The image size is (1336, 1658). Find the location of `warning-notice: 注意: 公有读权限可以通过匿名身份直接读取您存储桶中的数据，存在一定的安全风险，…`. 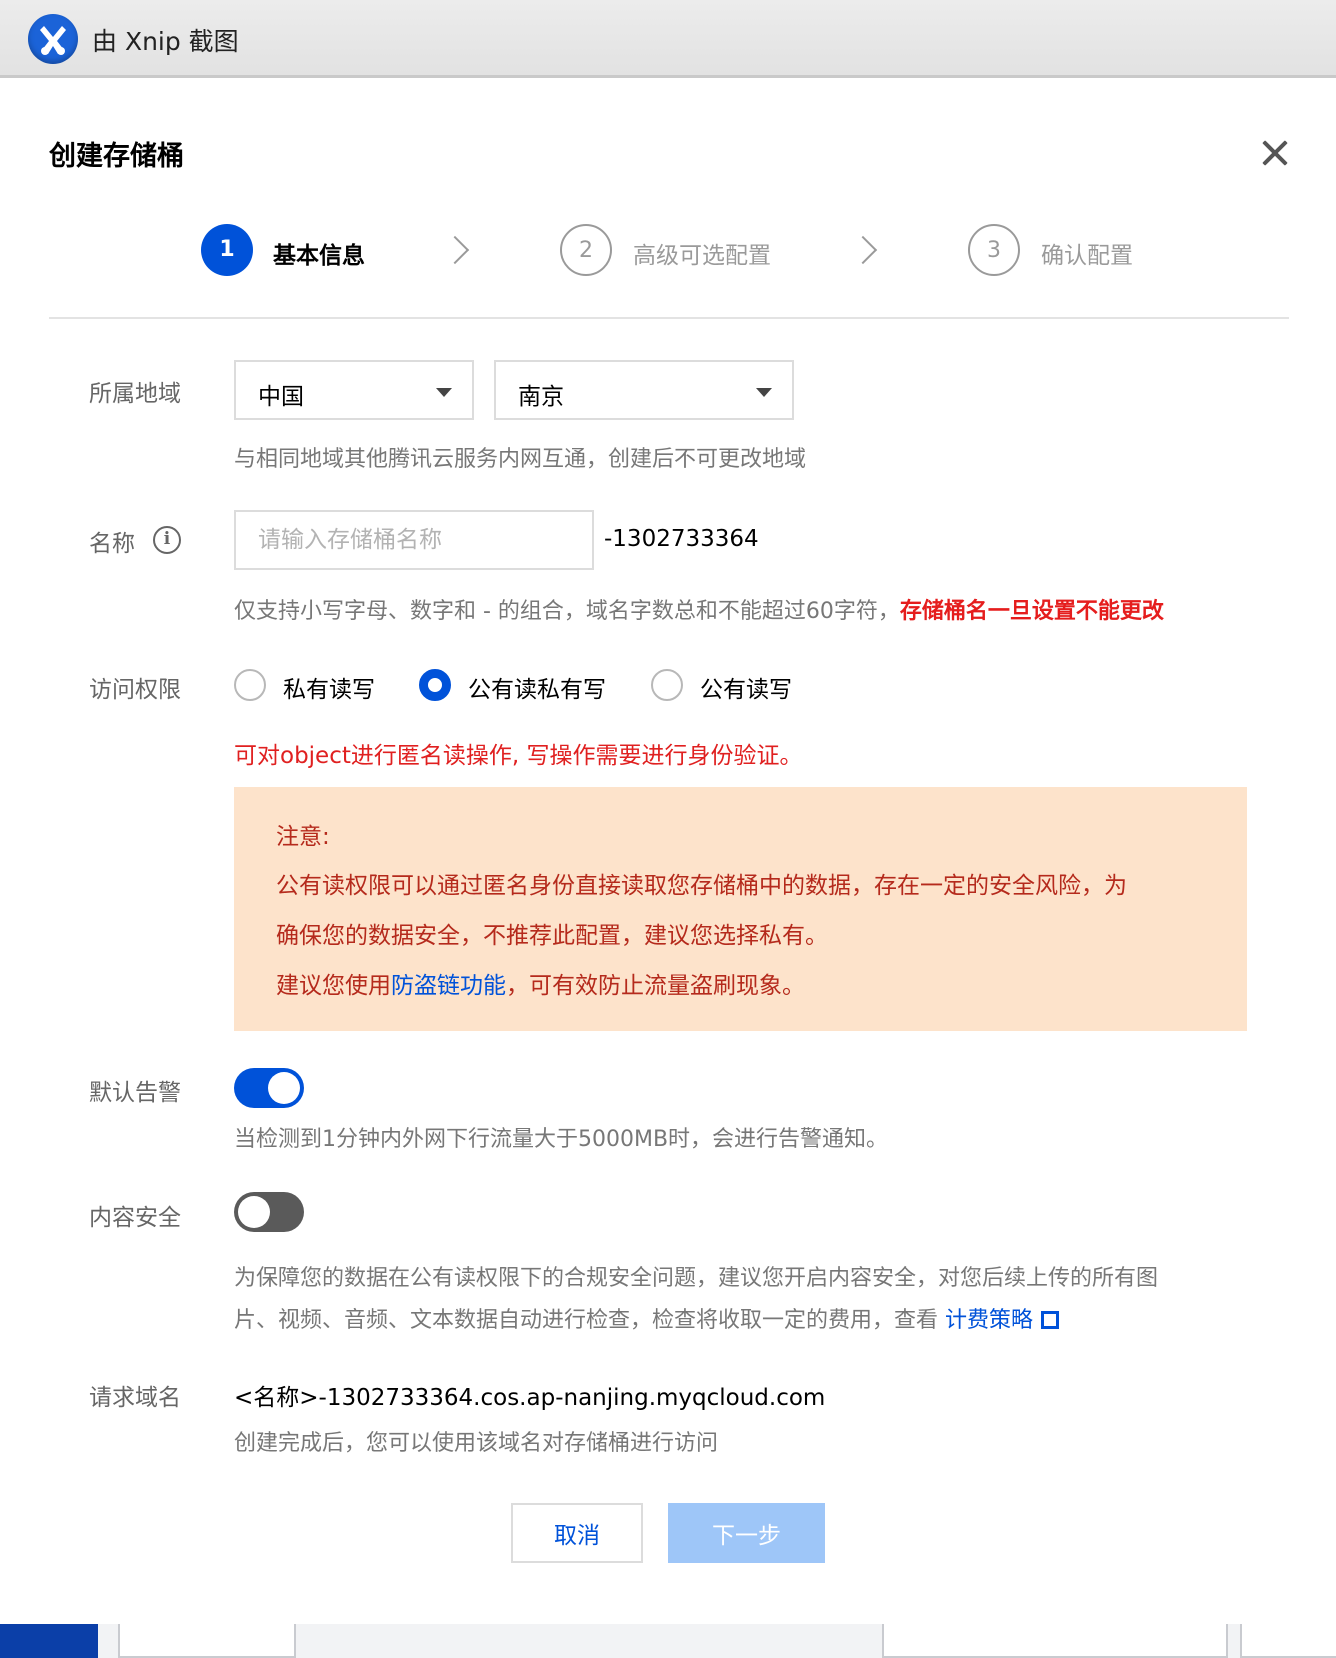

warning-notice: 注意: 公有读权限可以通过匿名身份直接读取您存储桶中的数据，存在一定的安全风险，… is located at coordinates (740, 909).